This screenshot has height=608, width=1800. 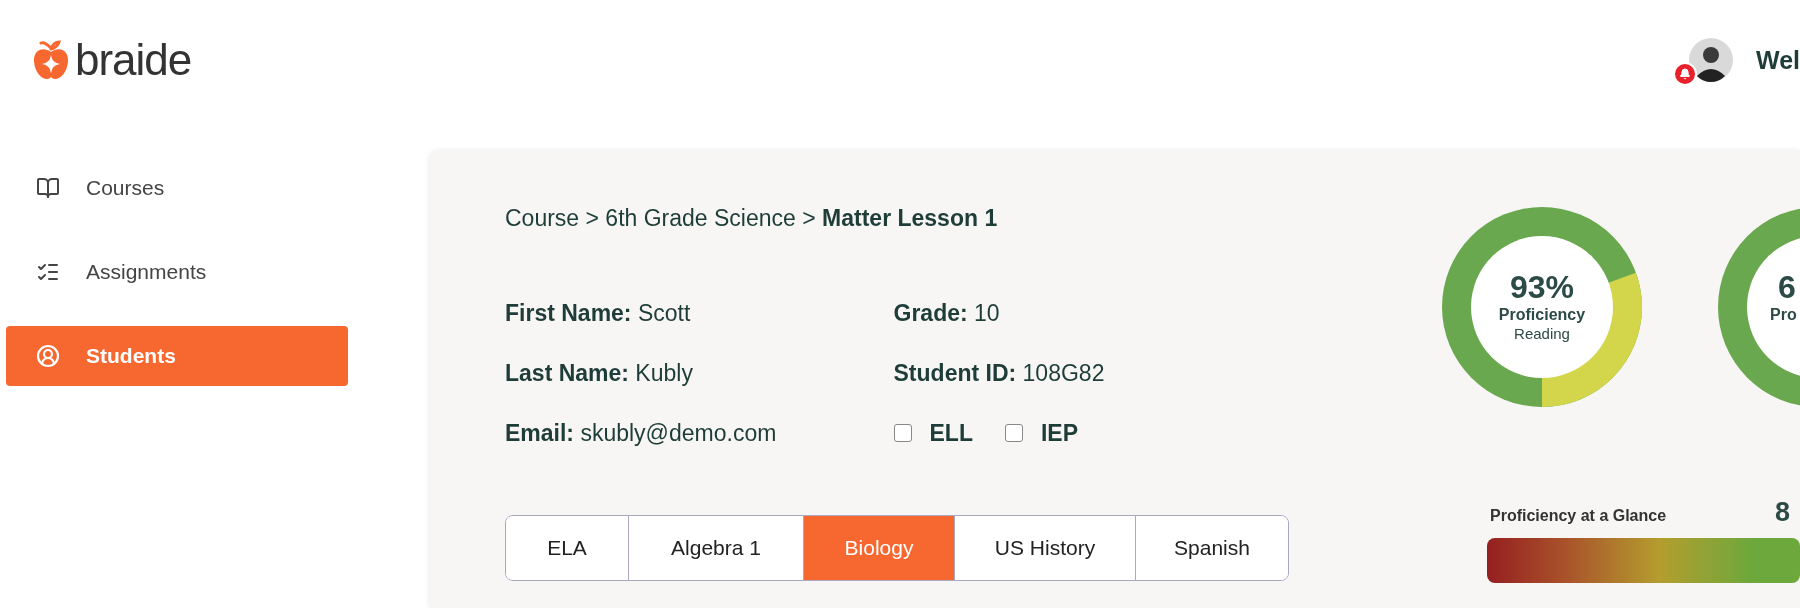 I want to click on donut-subtitle: Reading, so click(x=1542, y=334).